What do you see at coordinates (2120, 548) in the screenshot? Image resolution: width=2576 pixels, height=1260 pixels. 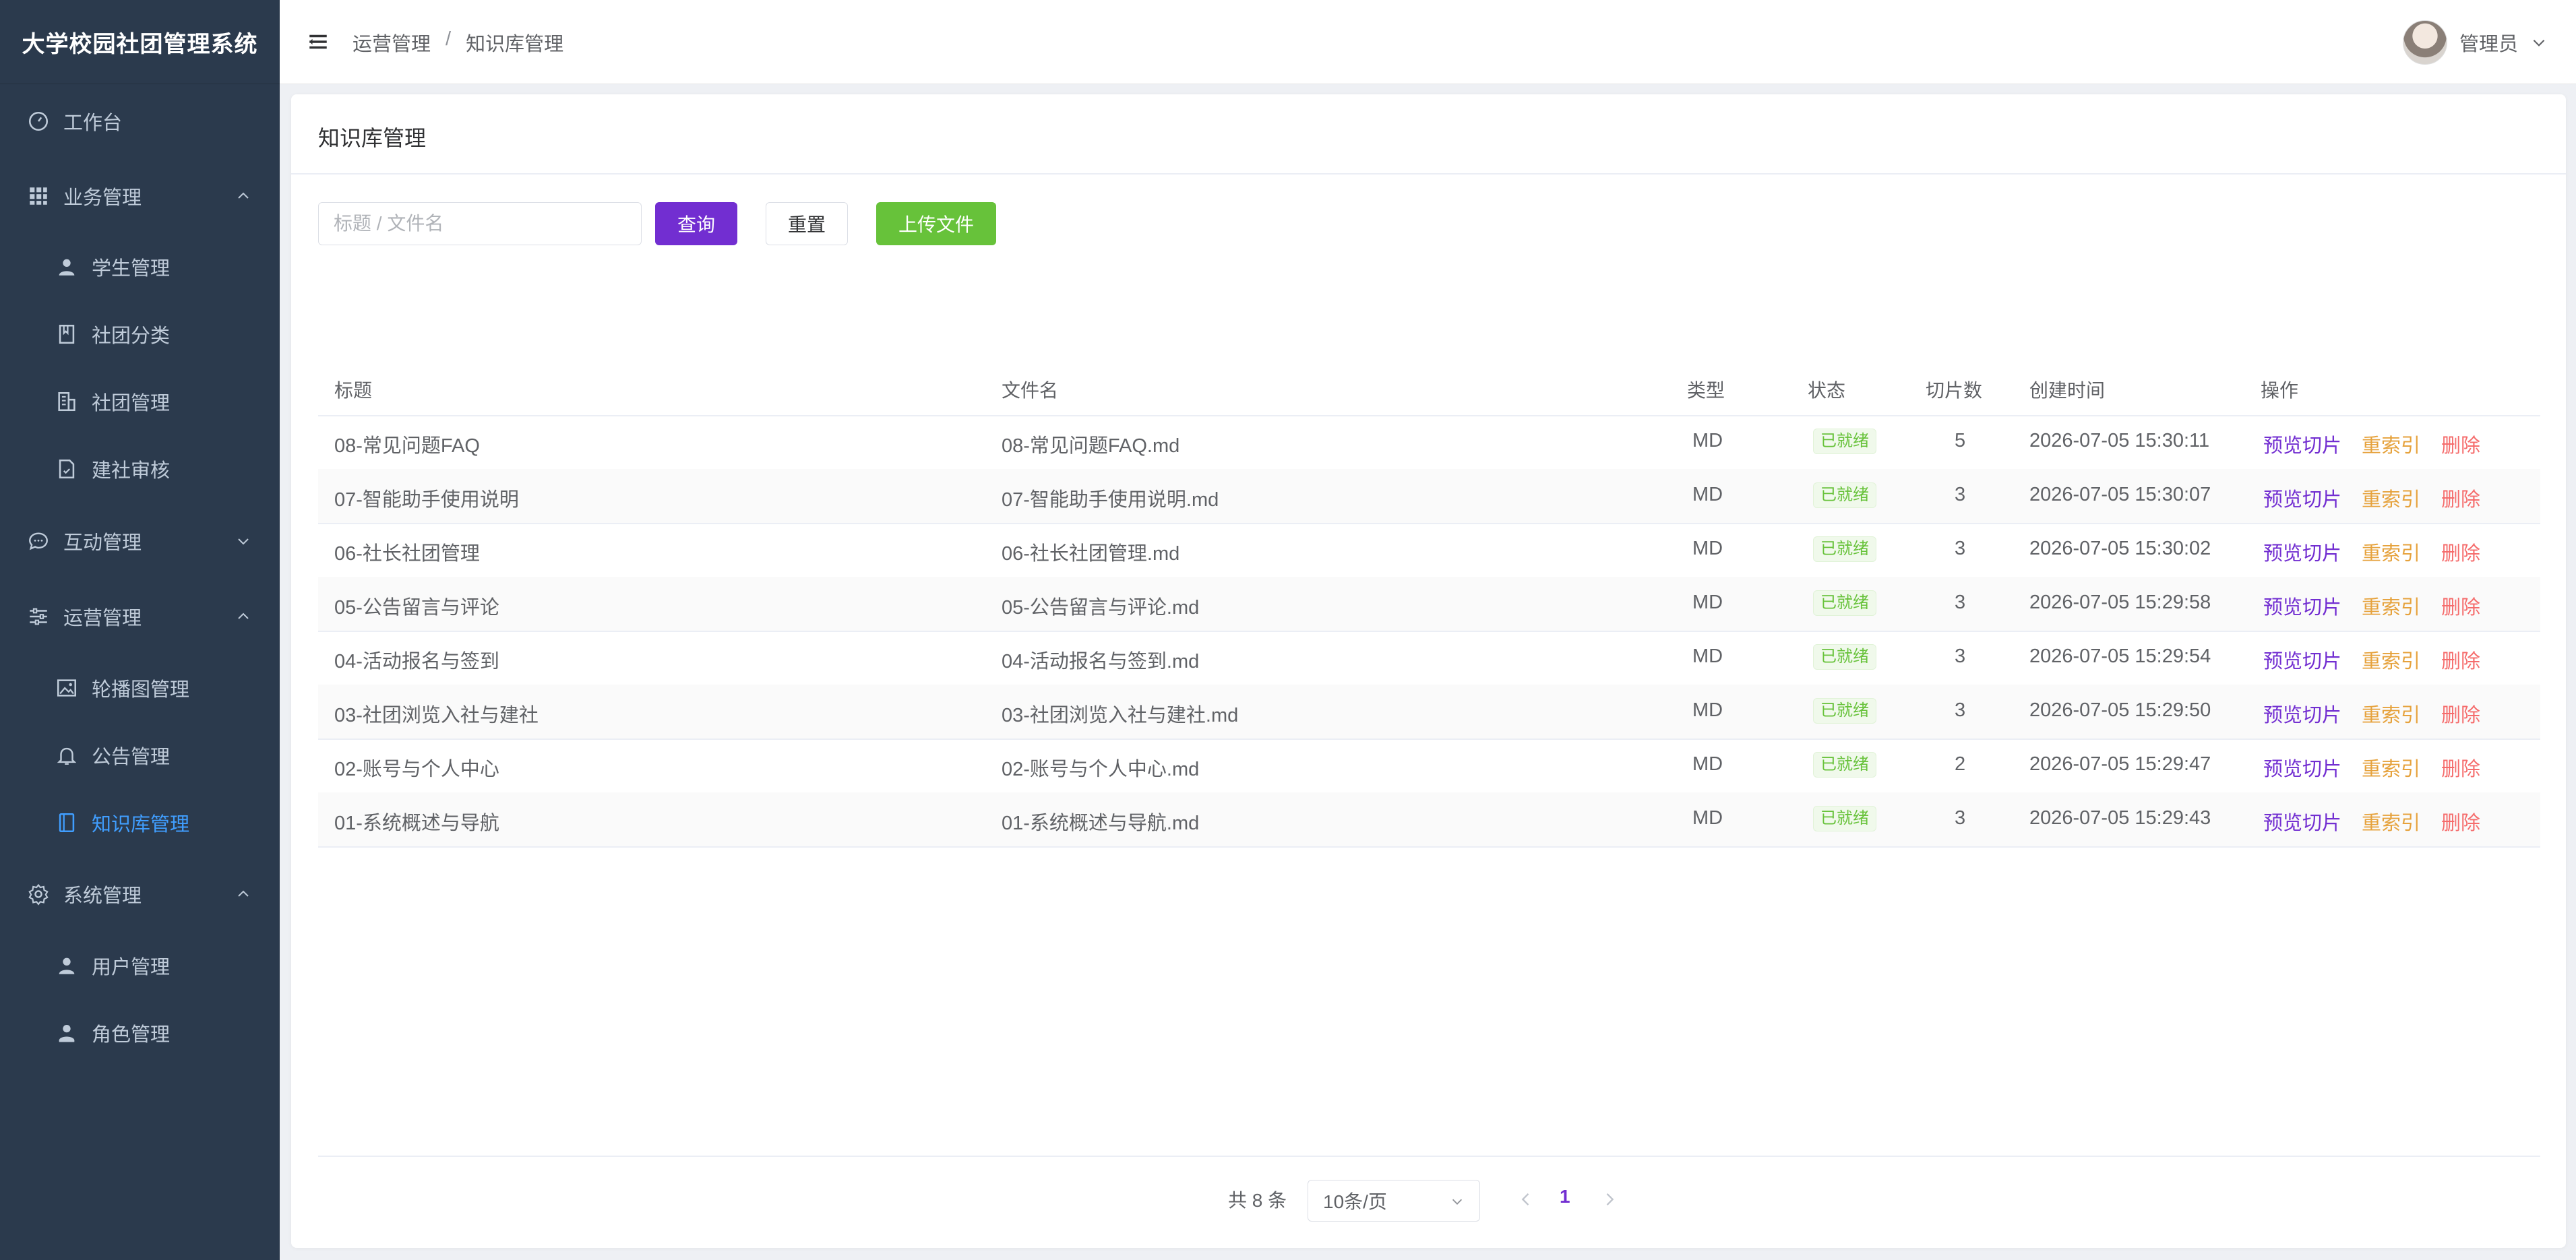 I see `cell-created: 2026-07-05 15:30:02` at bounding box center [2120, 548].